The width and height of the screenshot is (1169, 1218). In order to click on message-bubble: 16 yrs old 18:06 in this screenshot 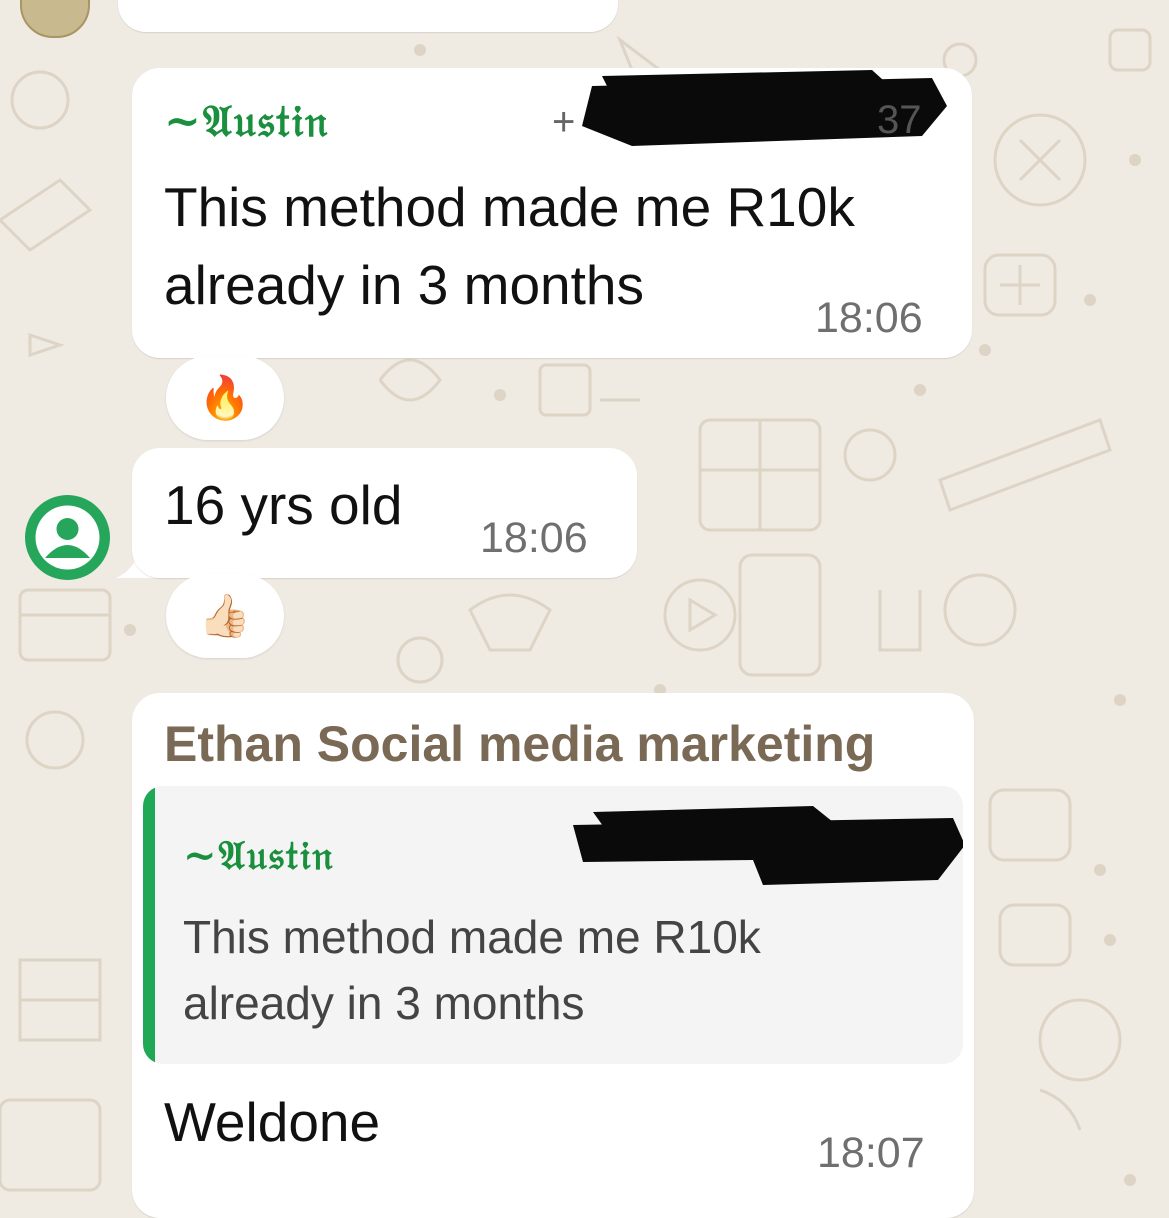, I will do `click(384, 513)`.